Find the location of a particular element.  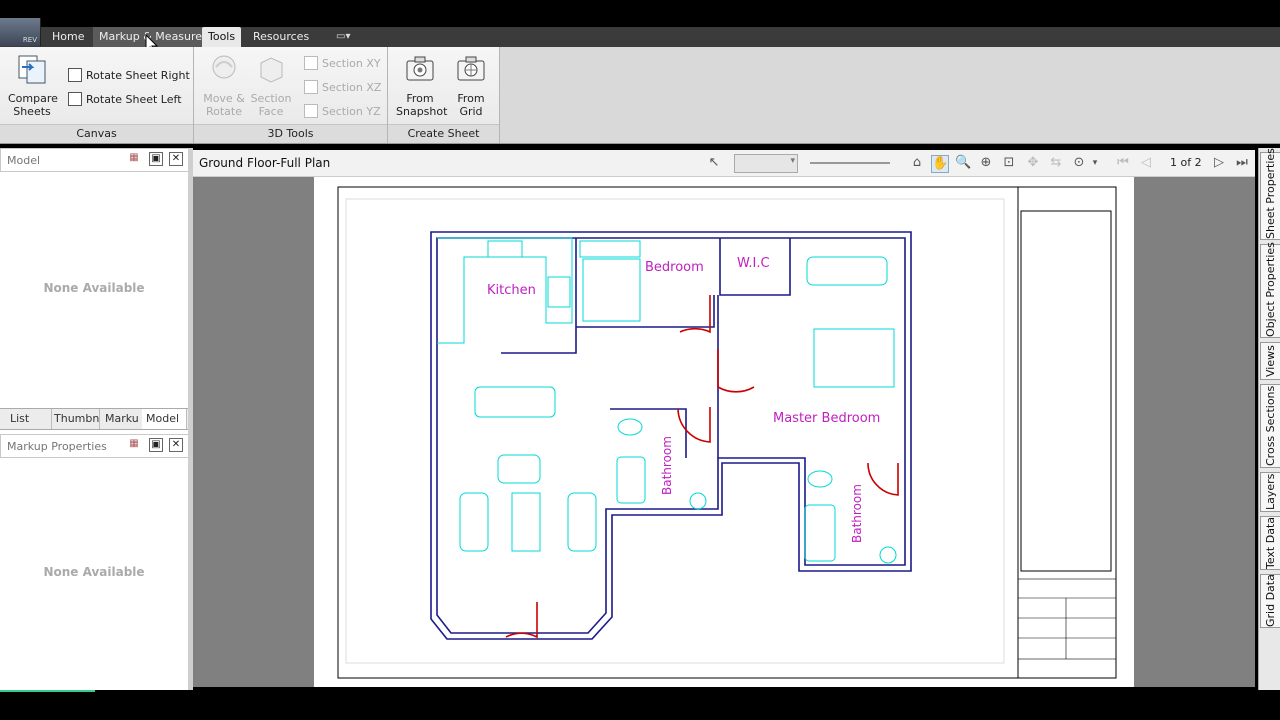

select-arrow-icon: ↖ is located at coordinates (714, 163).